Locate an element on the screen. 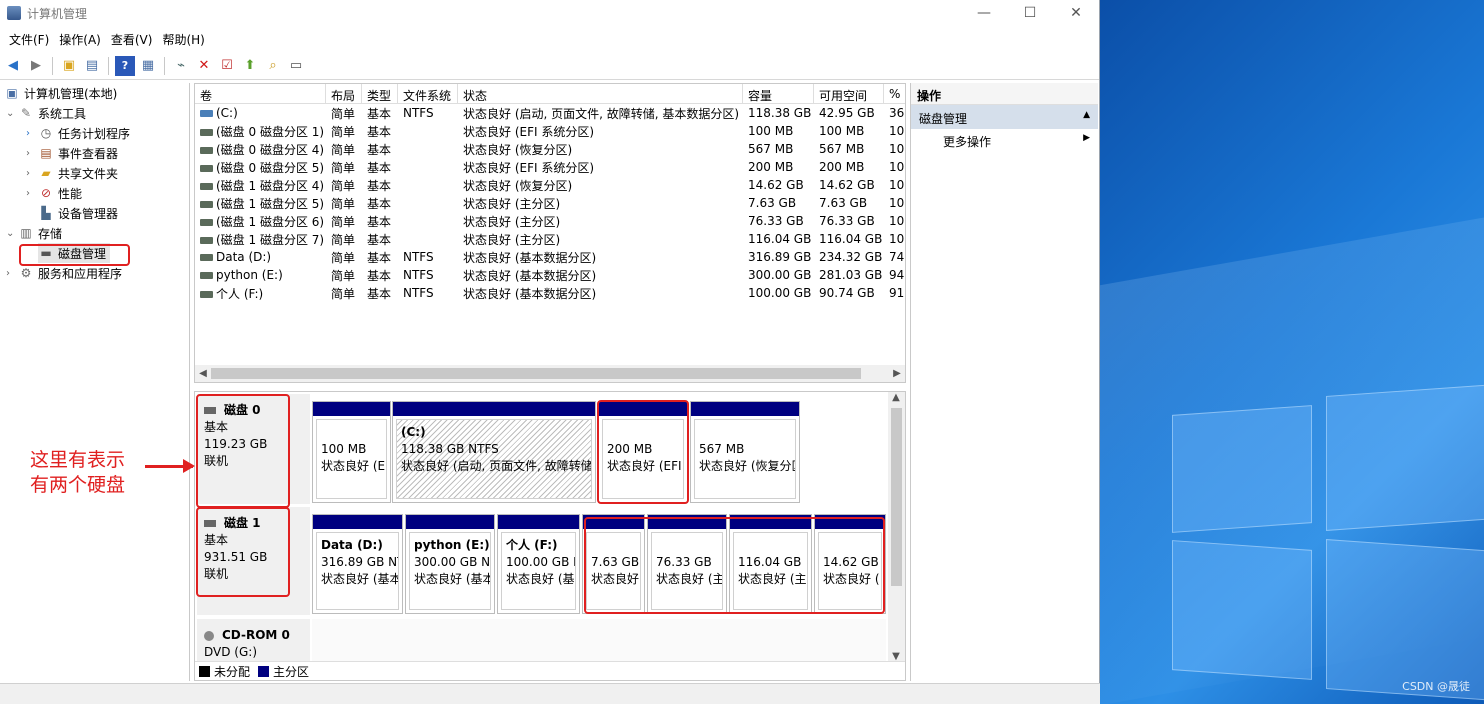  window-logo-pane is located at coordinates (1405, 620).